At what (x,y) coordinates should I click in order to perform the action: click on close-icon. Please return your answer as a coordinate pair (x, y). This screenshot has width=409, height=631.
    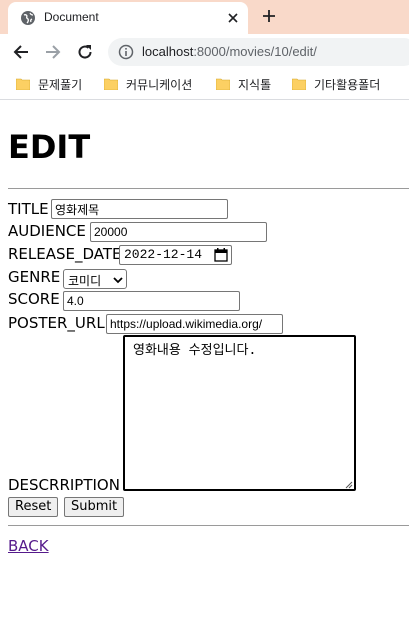
    Looking at the image, I should click on (233, 18).